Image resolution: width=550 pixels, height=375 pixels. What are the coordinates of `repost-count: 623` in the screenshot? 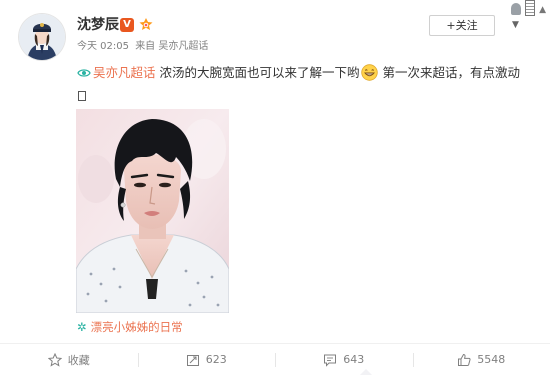 It's located at (216, 359).